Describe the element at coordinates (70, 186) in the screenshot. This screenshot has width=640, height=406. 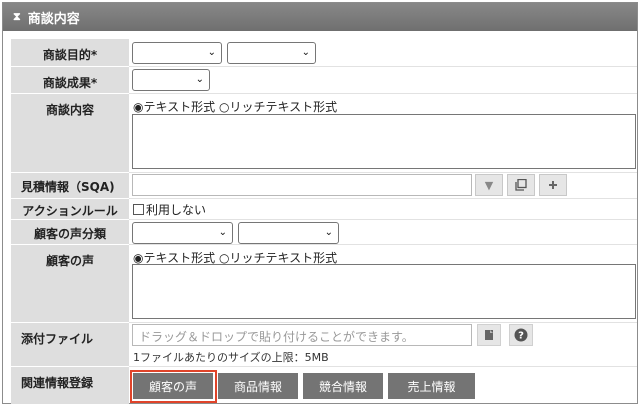
I see `label-estimate: 見積情報（SQA)` at that location.